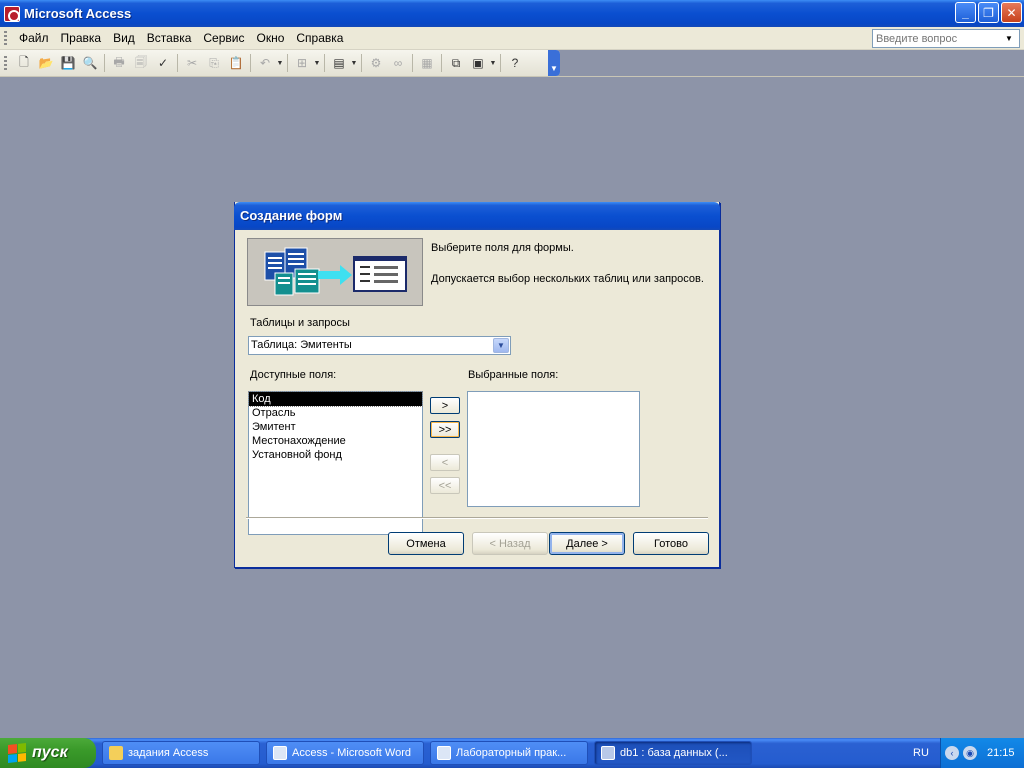 This screenshot has width=1024, height=768. I want to click on selected-fields-list, so click(553, 449).